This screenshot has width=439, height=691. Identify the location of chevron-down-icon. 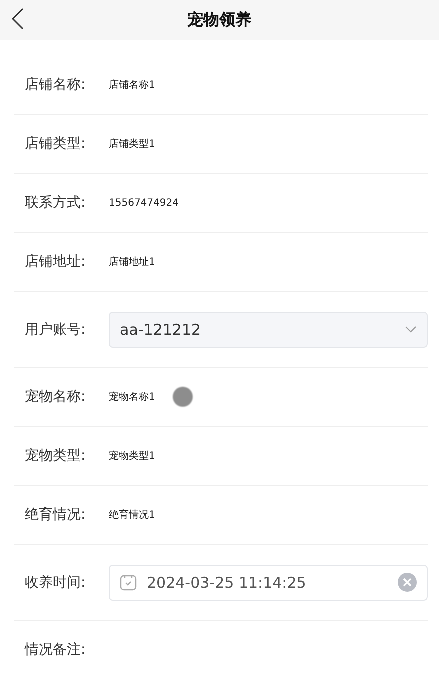
(411, 329).